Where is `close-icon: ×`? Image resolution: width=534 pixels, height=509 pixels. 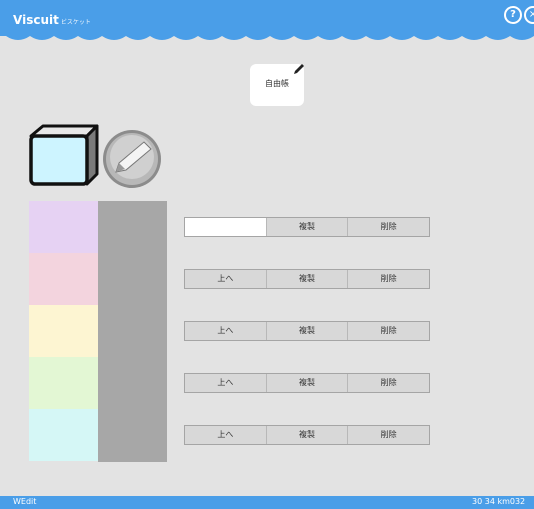 close-icon: × is located at coordinates (529, 15).